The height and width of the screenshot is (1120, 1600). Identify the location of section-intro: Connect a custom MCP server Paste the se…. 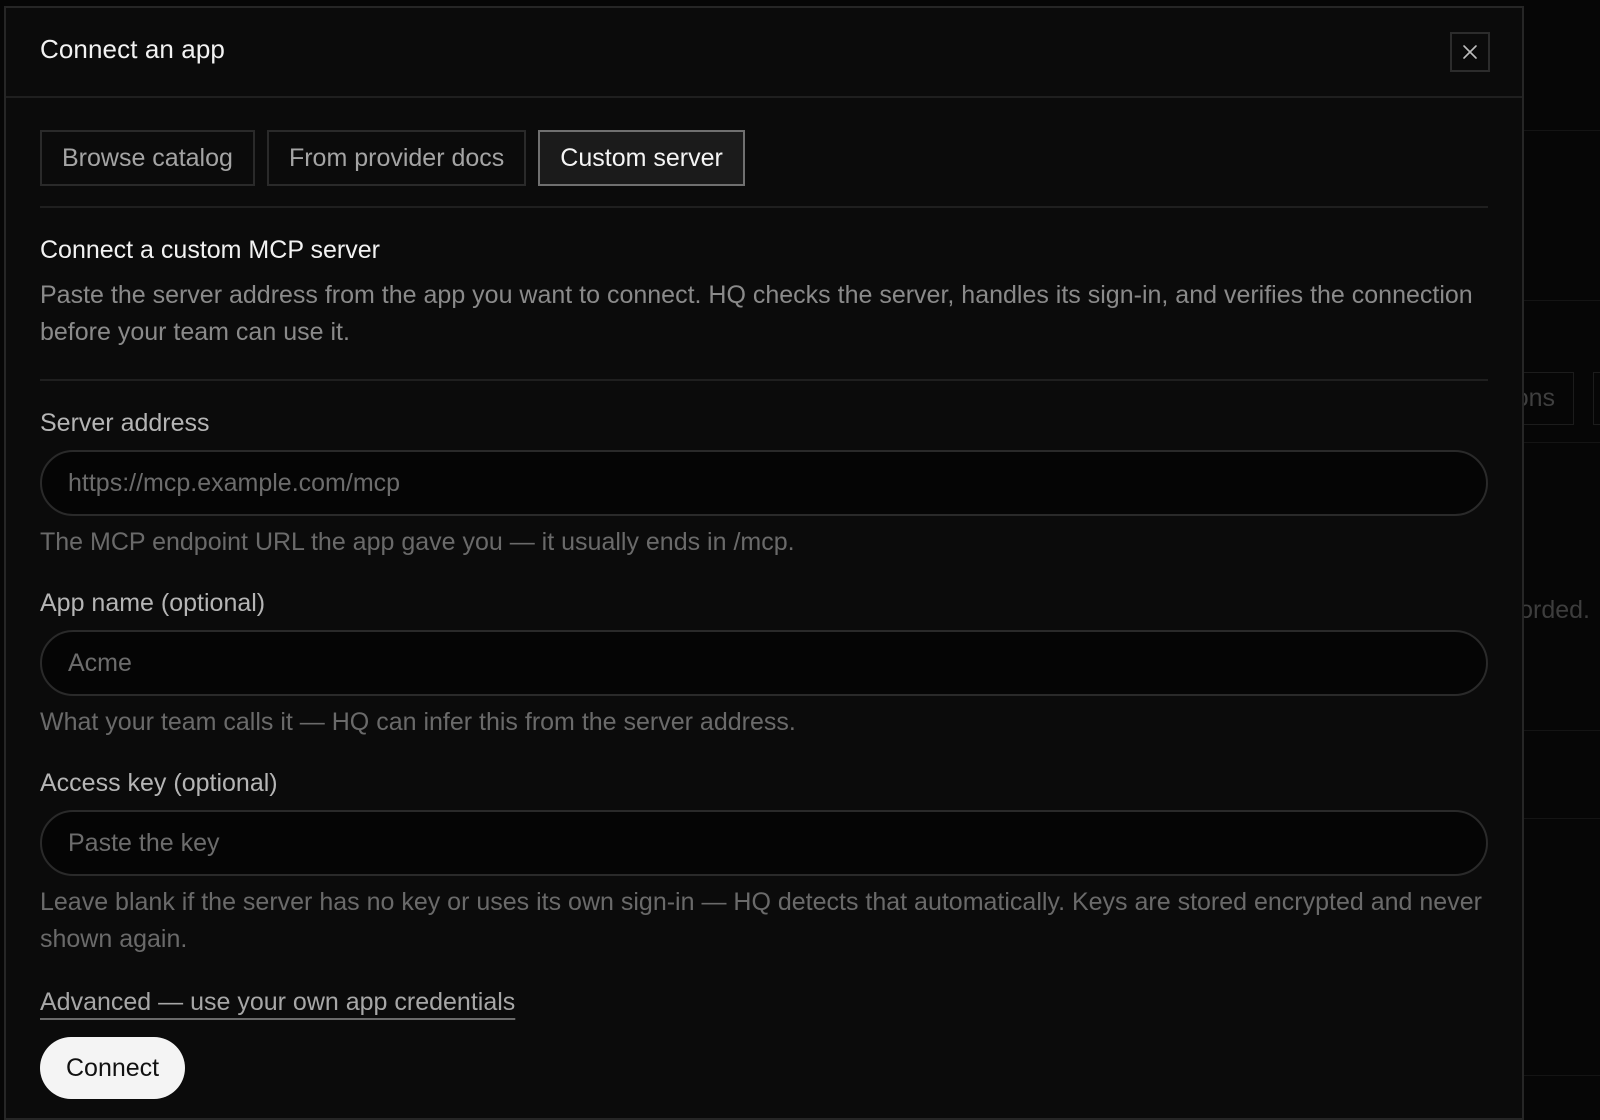
(764, 294).